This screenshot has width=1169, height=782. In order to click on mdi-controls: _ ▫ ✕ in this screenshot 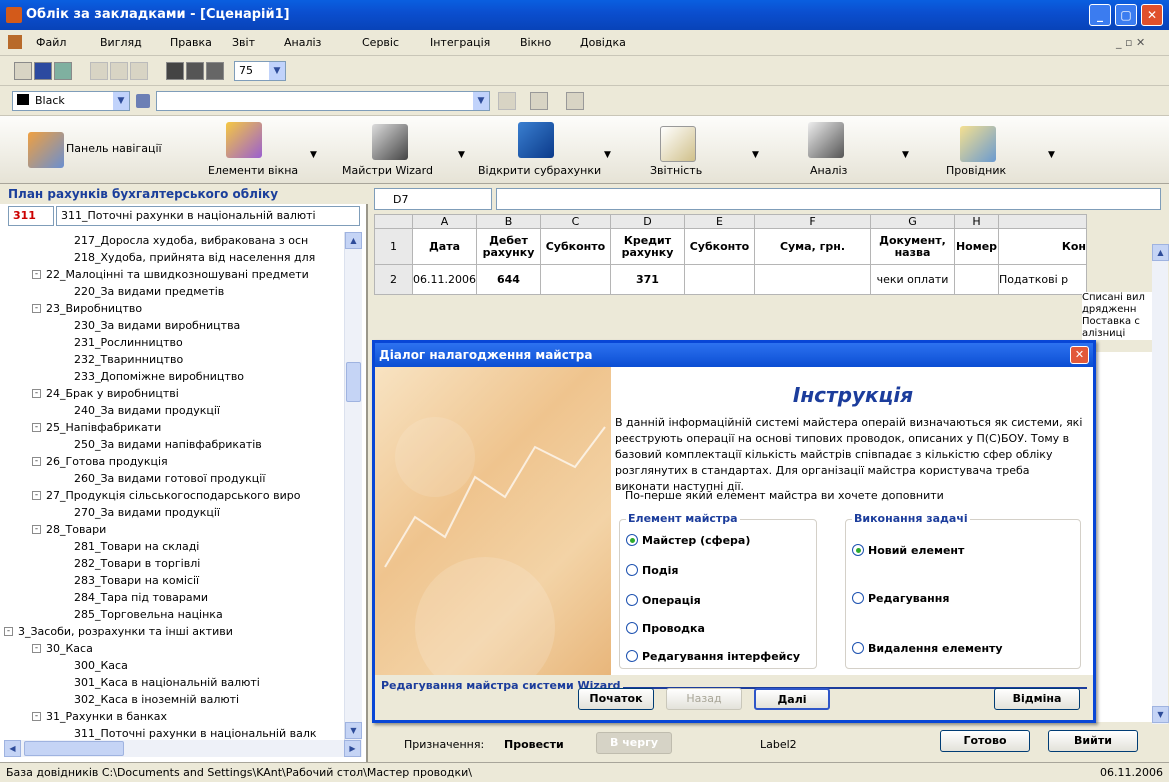, I will do `click(1130, 42)`.